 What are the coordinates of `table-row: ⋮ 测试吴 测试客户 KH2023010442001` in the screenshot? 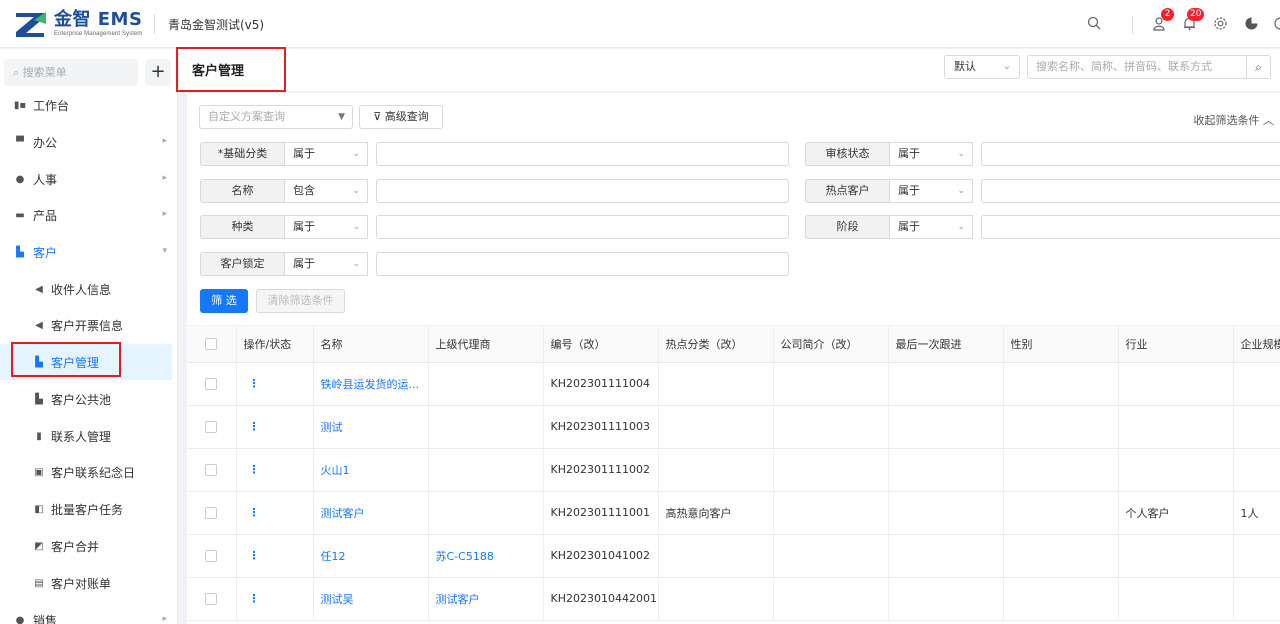 It's located at (733, 599).